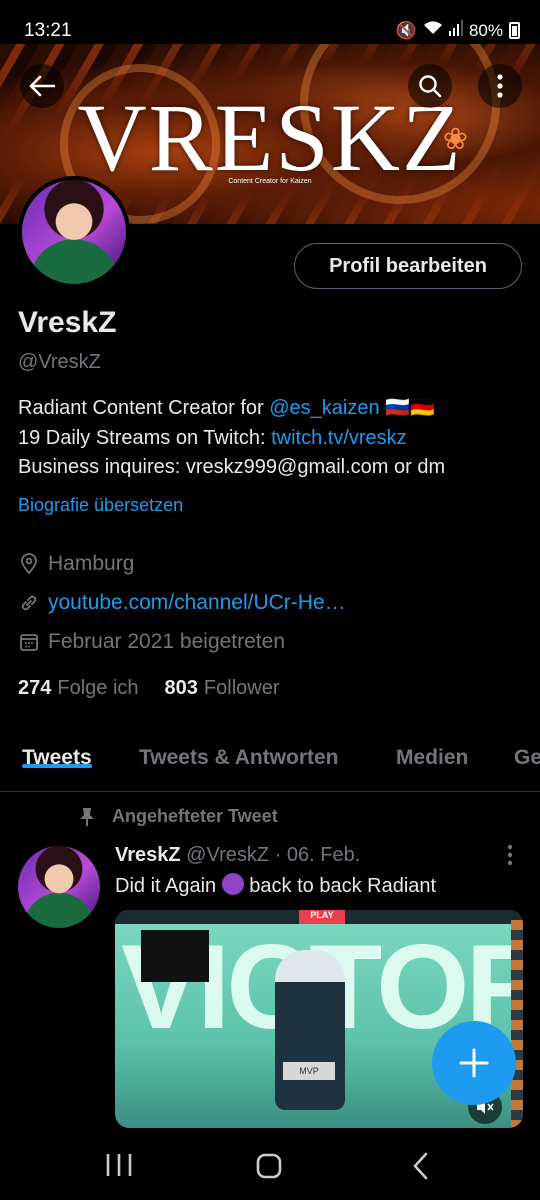 This screenshot has height=1200, width=540. I want to click on recent-apps-icon, so click(119, 1165).